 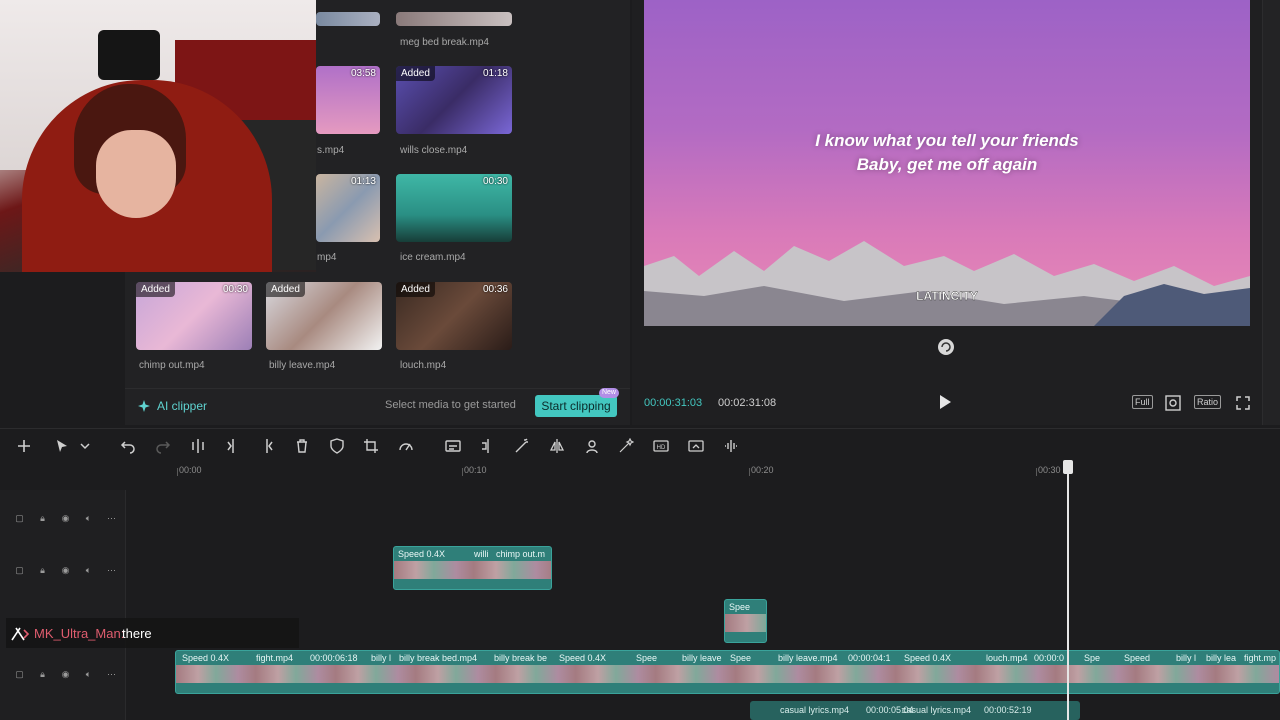 I want to click on refresh-icon, so click(x=946, y=347).